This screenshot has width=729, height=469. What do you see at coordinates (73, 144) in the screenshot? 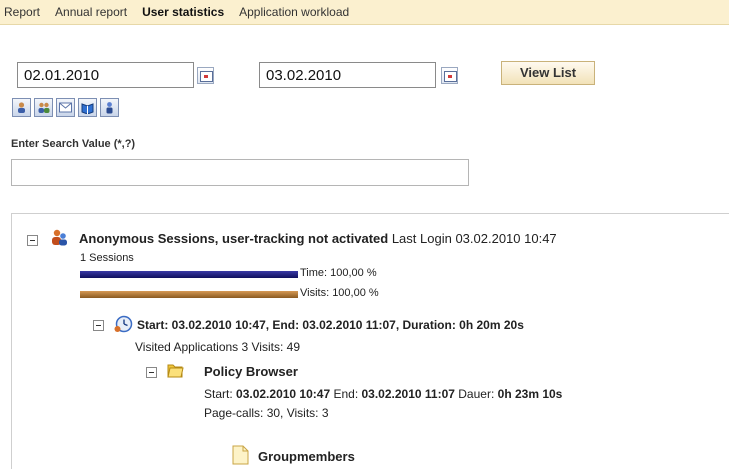
I see `search-label: Enter Search Value (*,?)` at bounding box center [73, 144].